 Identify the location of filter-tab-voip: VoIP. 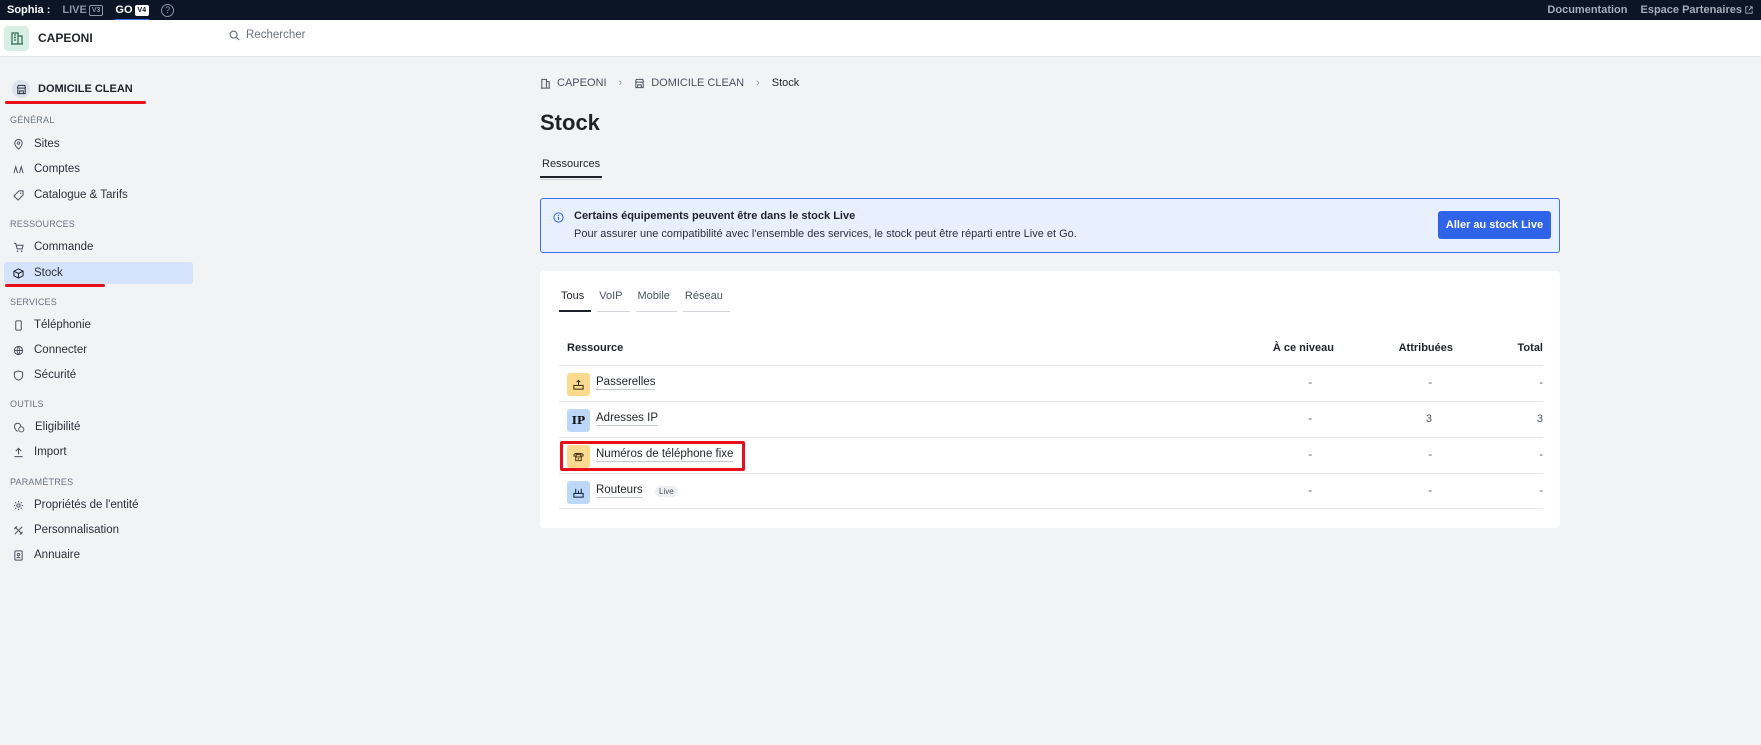
(613, 301).